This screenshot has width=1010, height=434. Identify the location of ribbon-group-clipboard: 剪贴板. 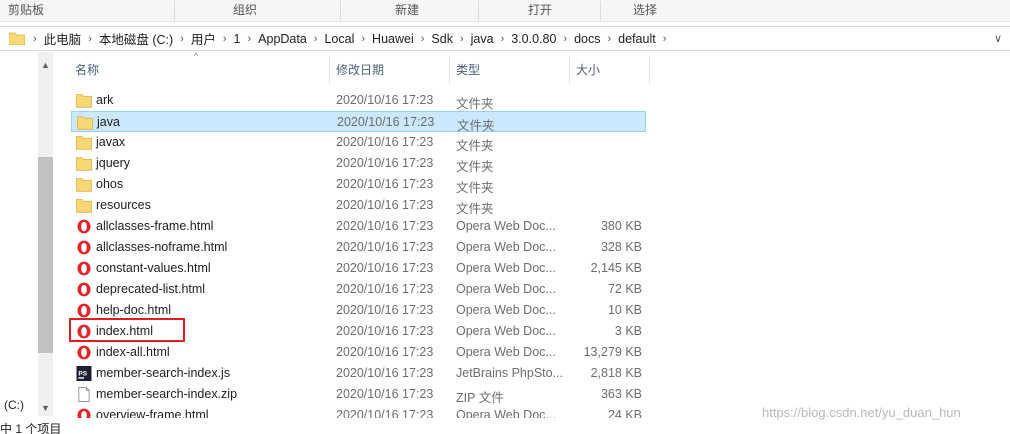
(26, 11).